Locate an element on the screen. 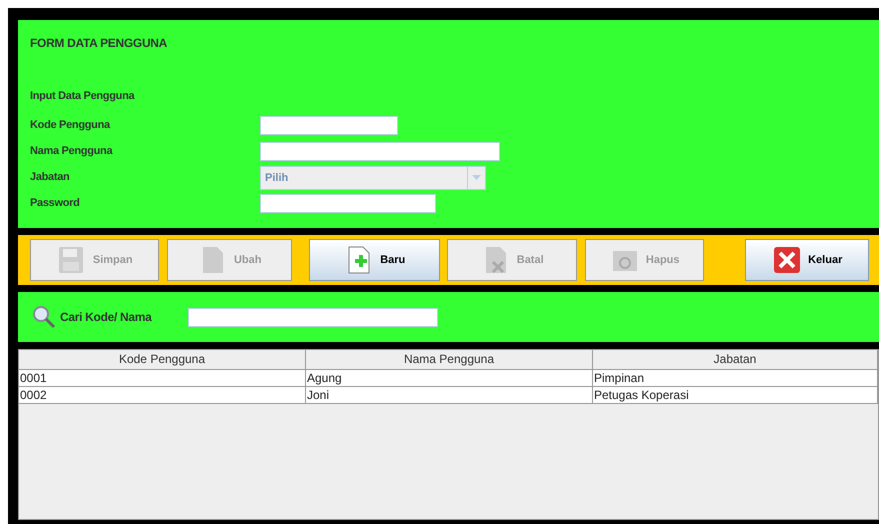  form-title: FORM DATA PENGGUNA is located at coordinates (99, 43).